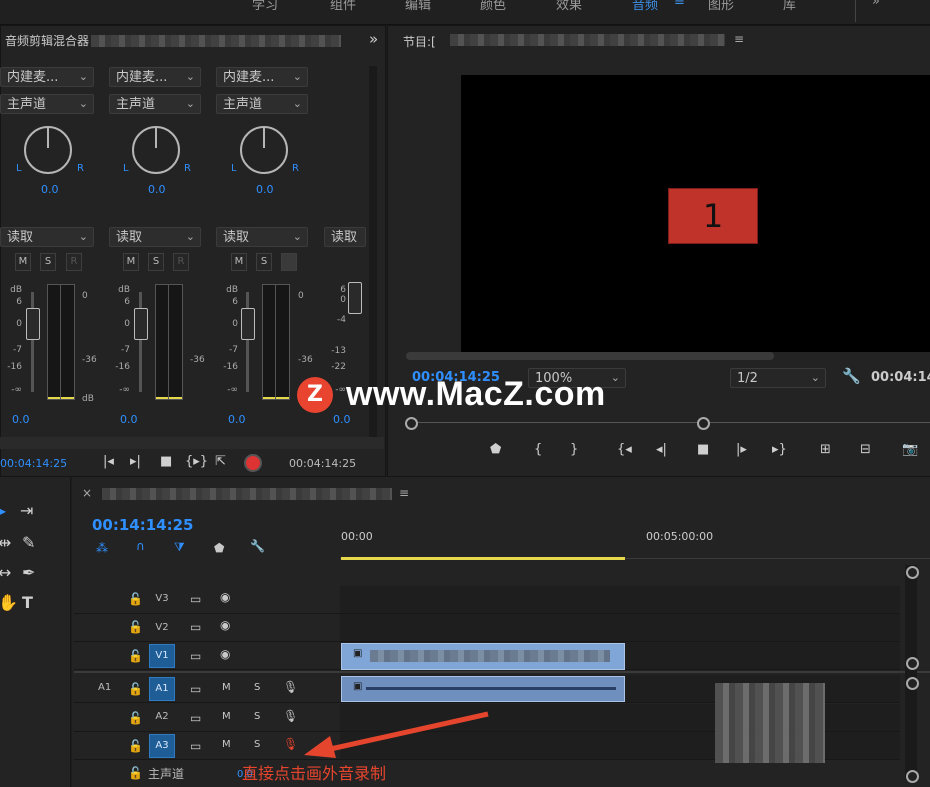  I want to click on ruler-end-handle, so click(703, 423).